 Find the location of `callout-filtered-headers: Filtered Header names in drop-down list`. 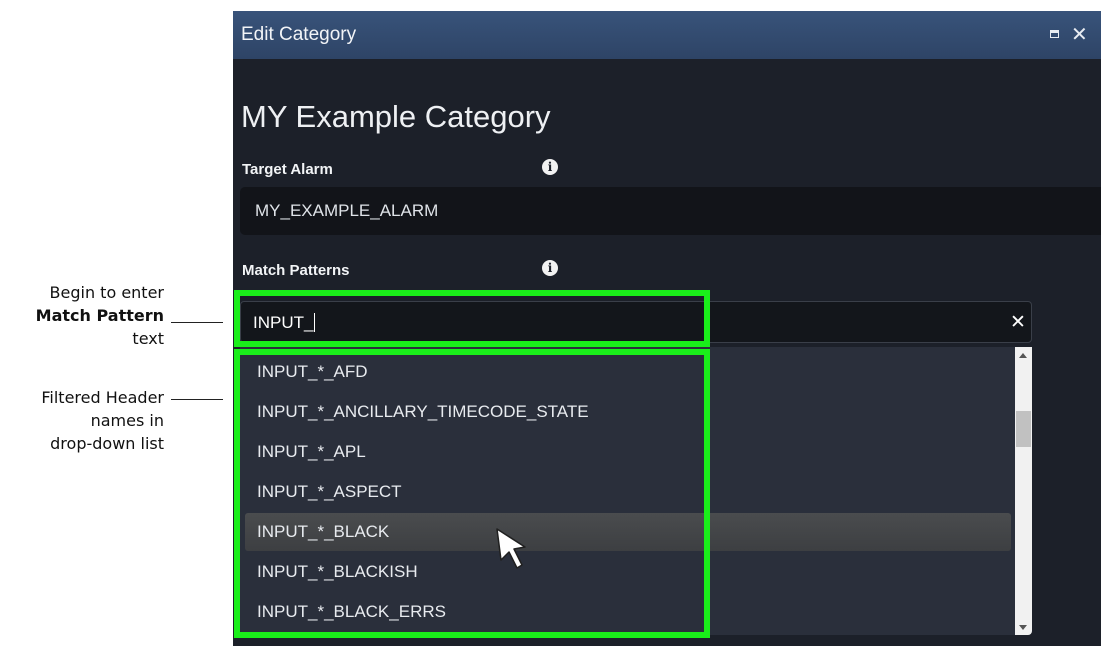

callout-filtered-headers: Filtered Header names in drop-down list is located at coordinates (102, 420).